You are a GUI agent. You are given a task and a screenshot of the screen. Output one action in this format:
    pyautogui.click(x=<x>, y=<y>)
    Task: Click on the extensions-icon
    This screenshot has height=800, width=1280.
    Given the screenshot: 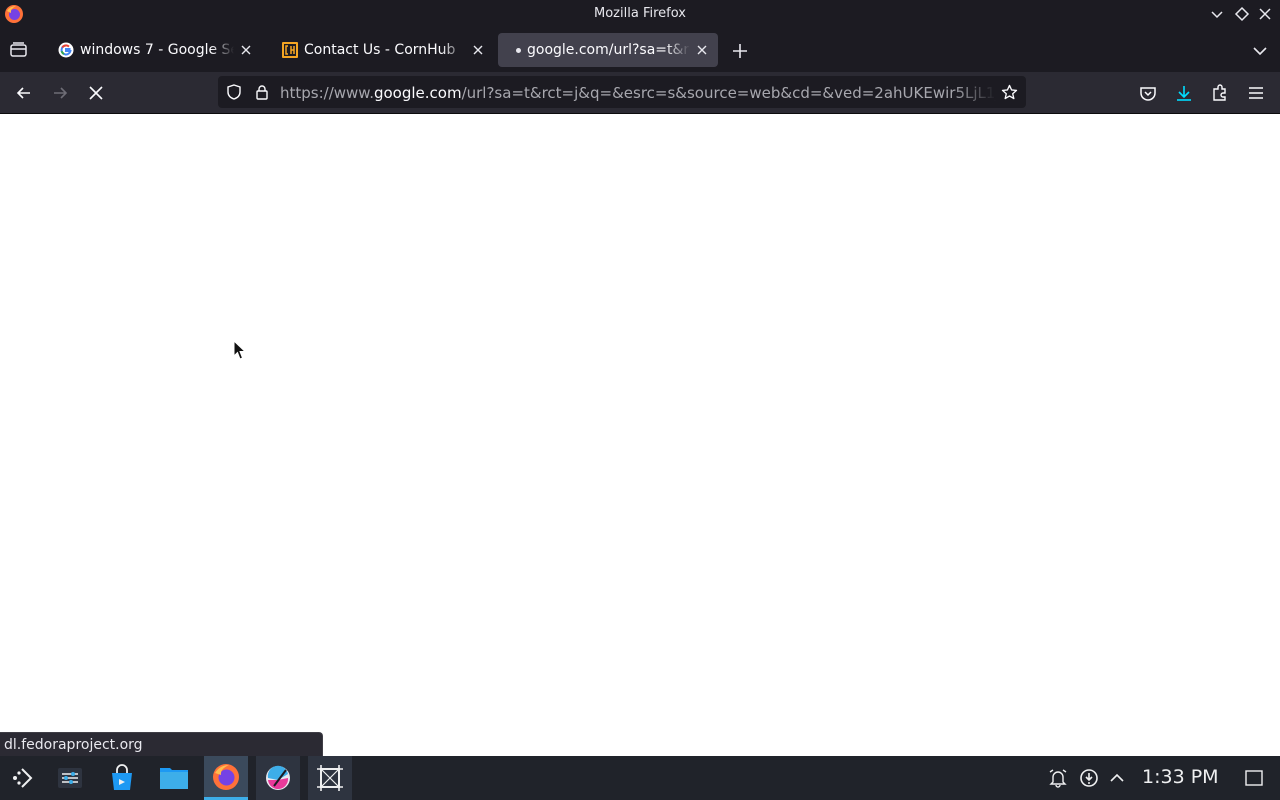 What is the action you would take?
    pyautogui.click(x=1220, y=93)
    